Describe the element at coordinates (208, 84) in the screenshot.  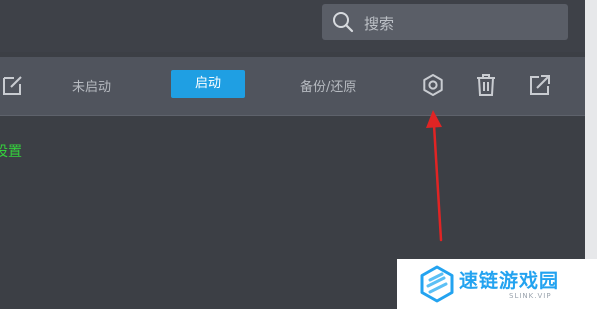
I see `start-button: 启动` at that location.